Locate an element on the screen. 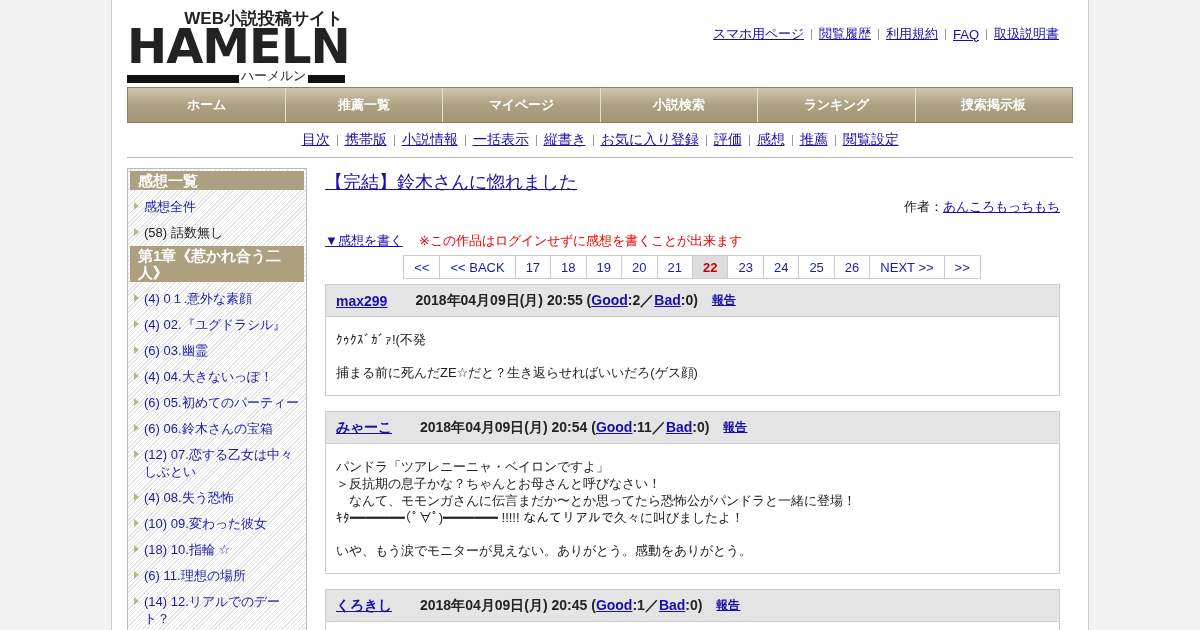 This screenshot has width=1200, height=630. author-link: あんころもっちもち is located at coordinates (1001, 207).